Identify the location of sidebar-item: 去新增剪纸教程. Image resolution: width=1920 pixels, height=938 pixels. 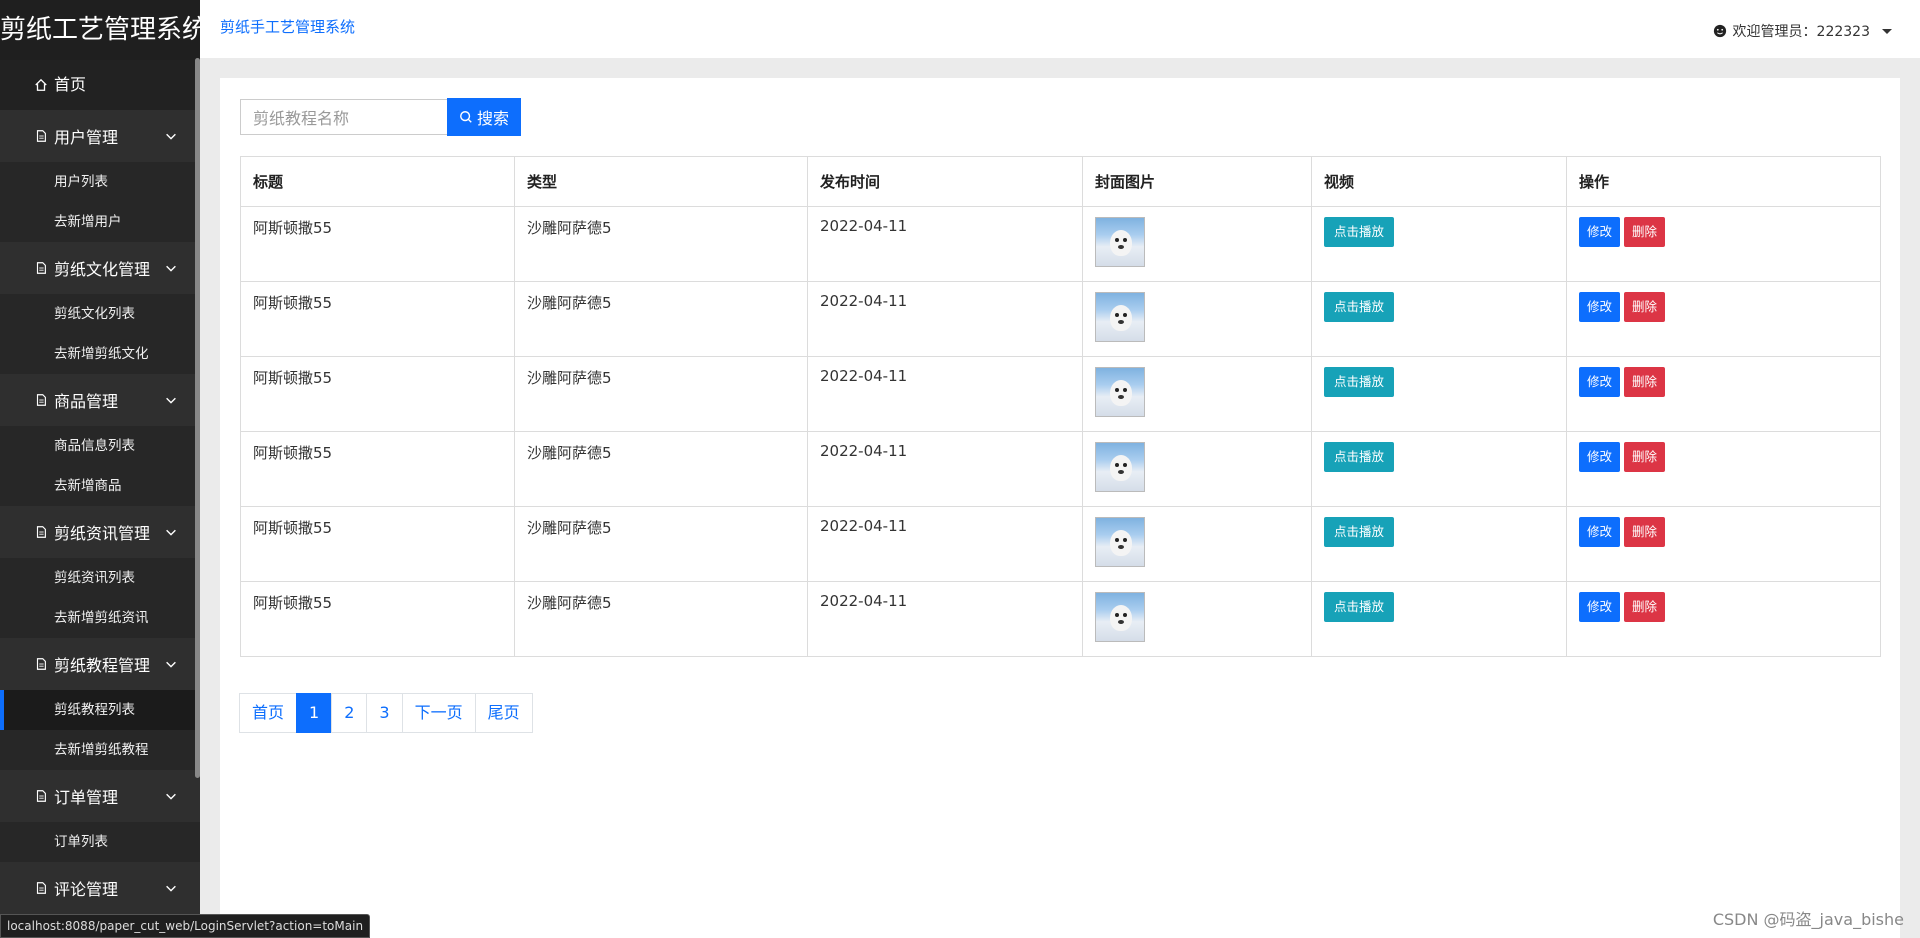
(100, 750).